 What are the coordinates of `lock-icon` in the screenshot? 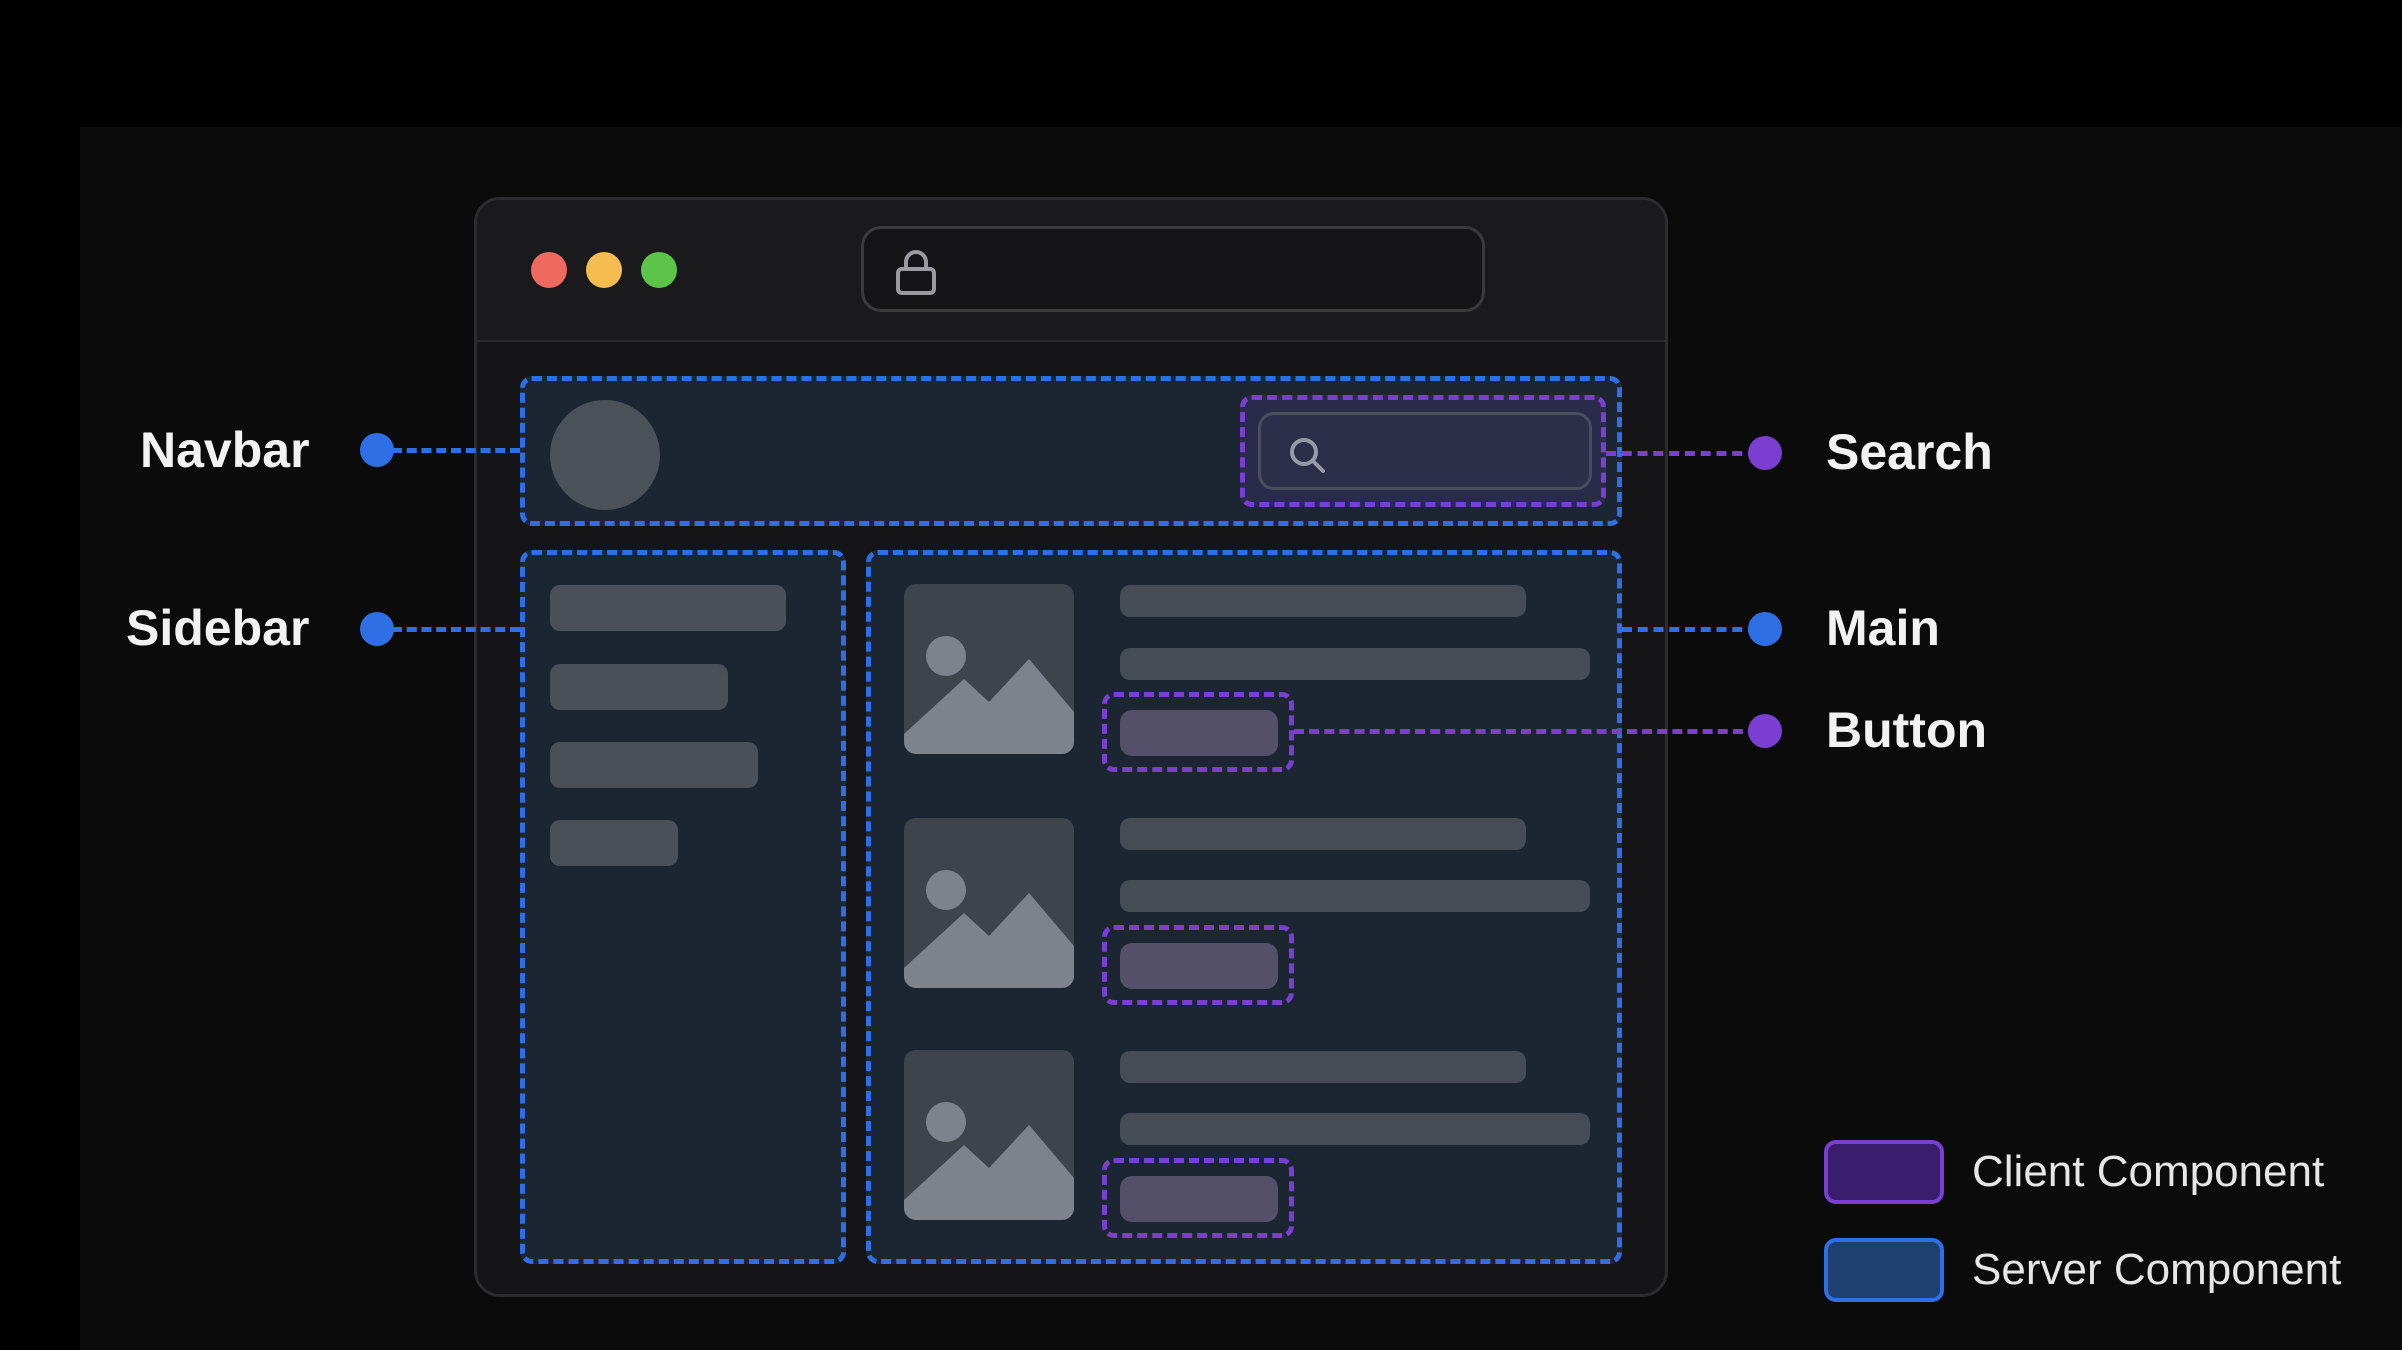 It's located at (916, 272).